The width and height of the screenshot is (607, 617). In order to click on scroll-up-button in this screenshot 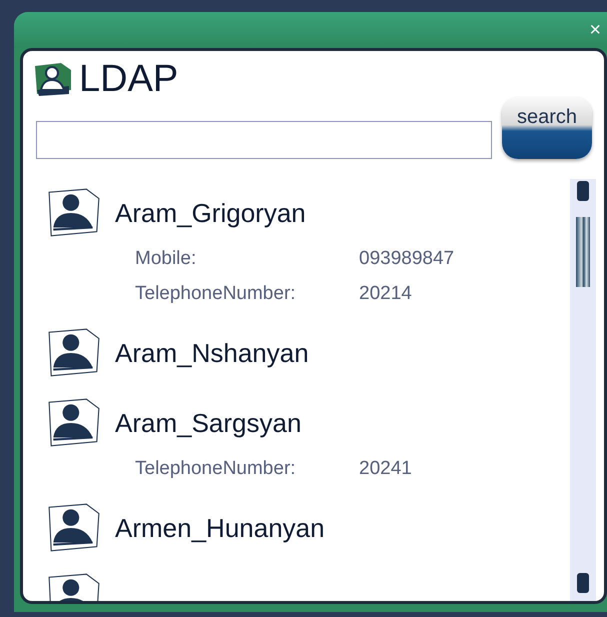, I will do `click(583, 191)`.